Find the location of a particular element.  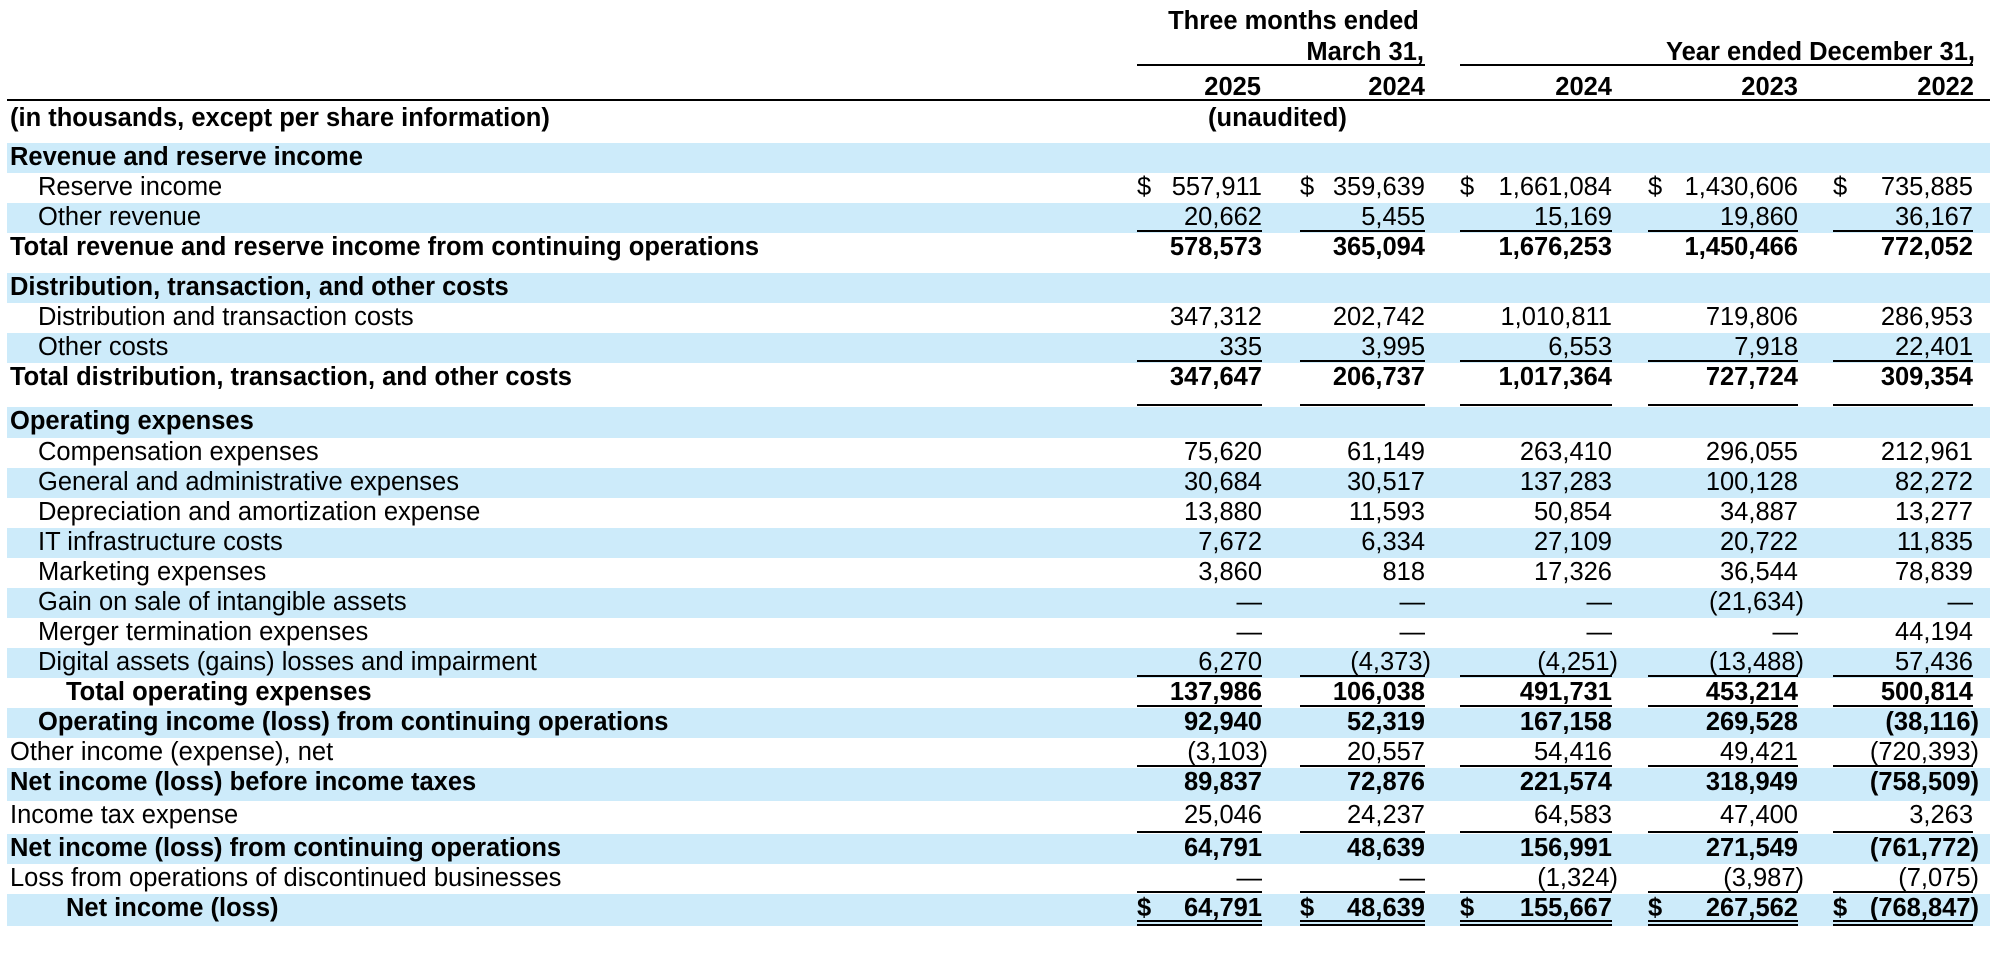

value-cell: 20,557 is located at coordinates (1362, 752).